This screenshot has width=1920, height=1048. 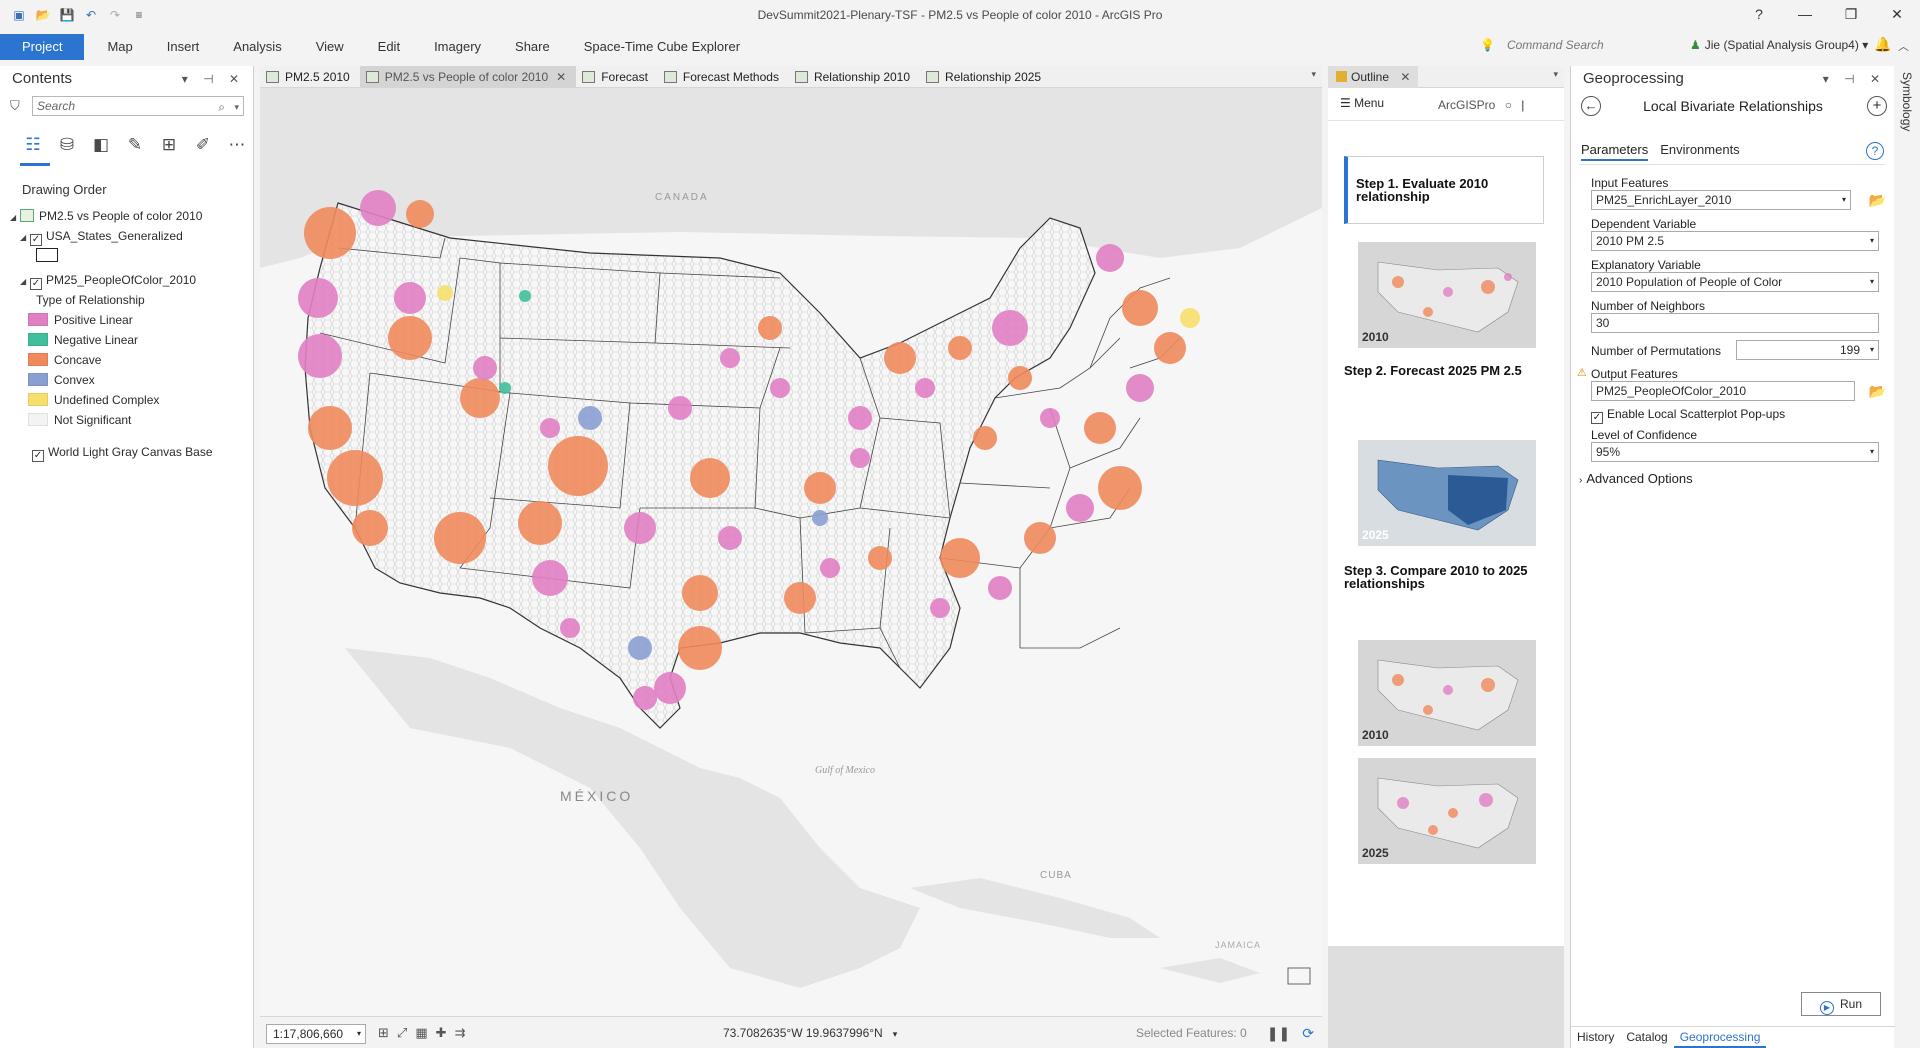 I want to click on view-tab-forecast-methods: Forecast Methods, so click(x=723, y=77).